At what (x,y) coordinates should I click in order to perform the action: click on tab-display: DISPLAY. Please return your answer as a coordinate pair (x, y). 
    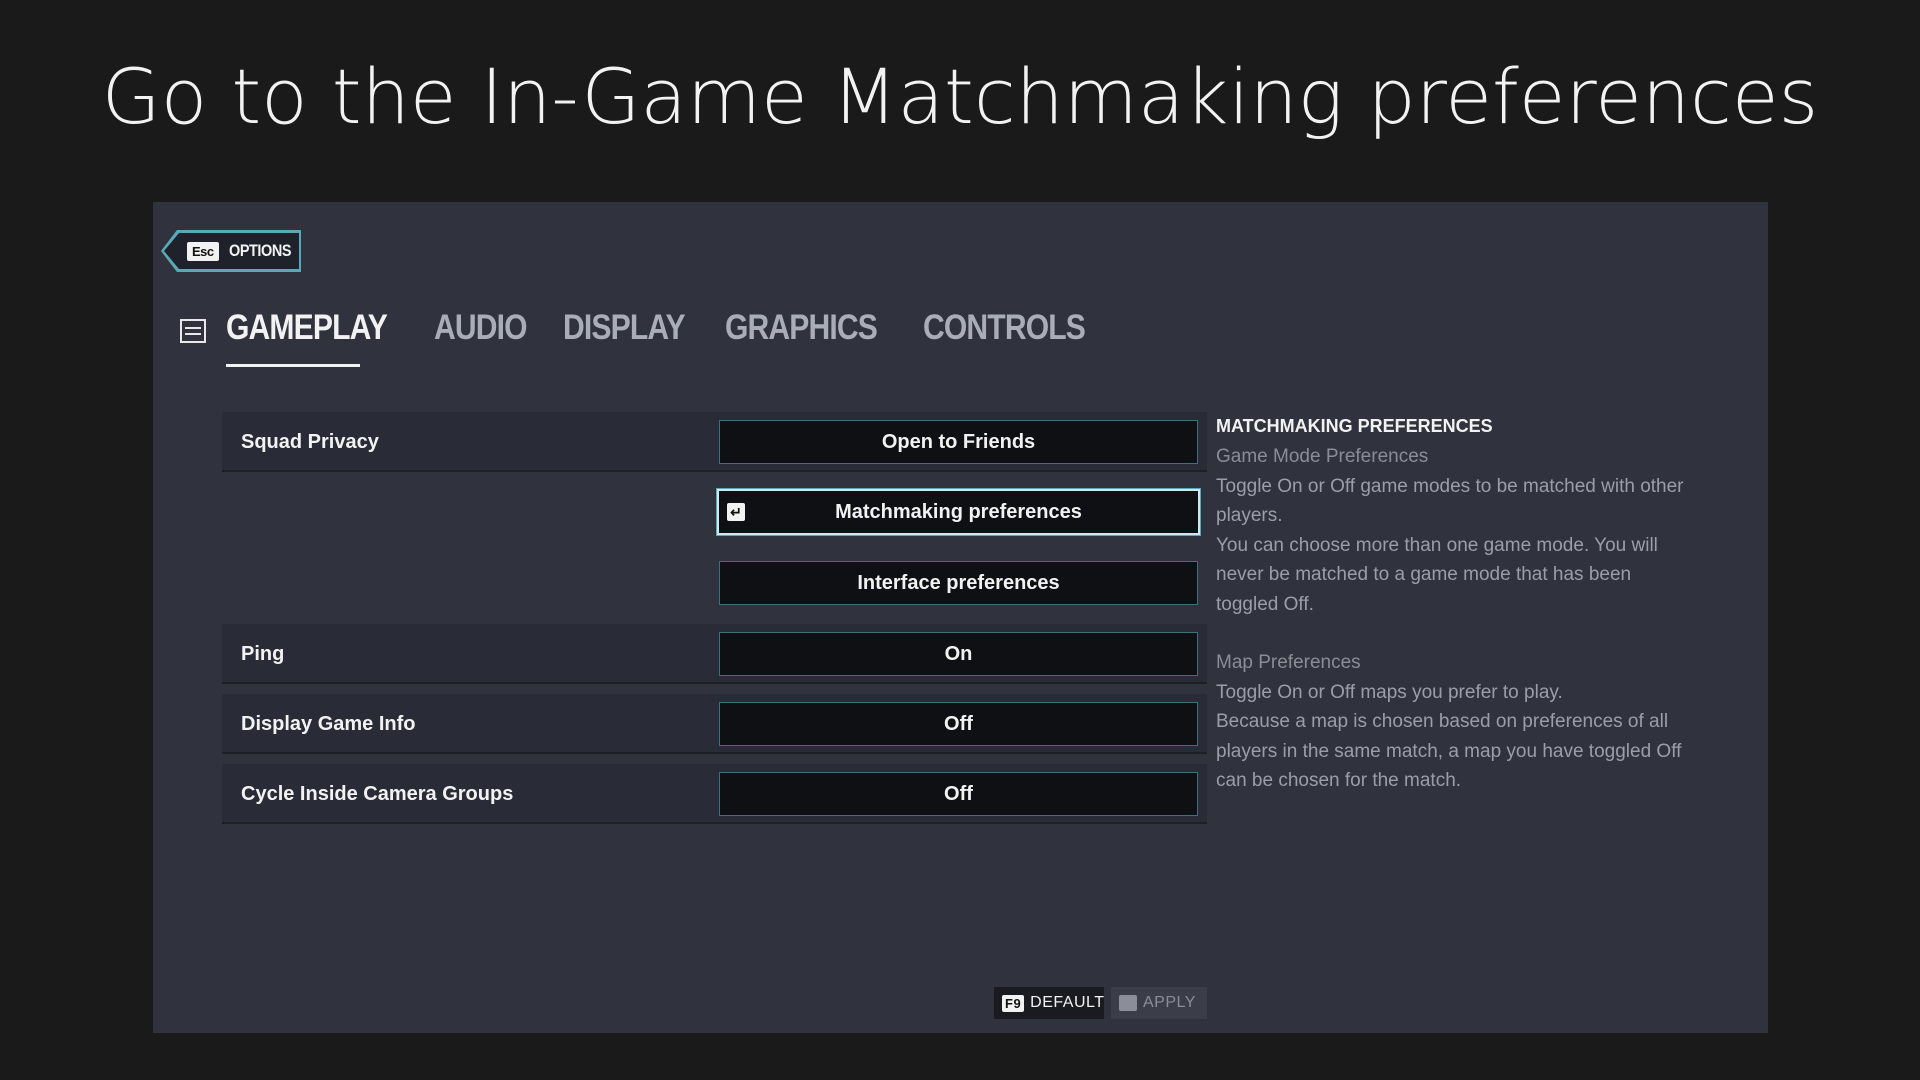
    Looking at the image, I should click on (624, 332).